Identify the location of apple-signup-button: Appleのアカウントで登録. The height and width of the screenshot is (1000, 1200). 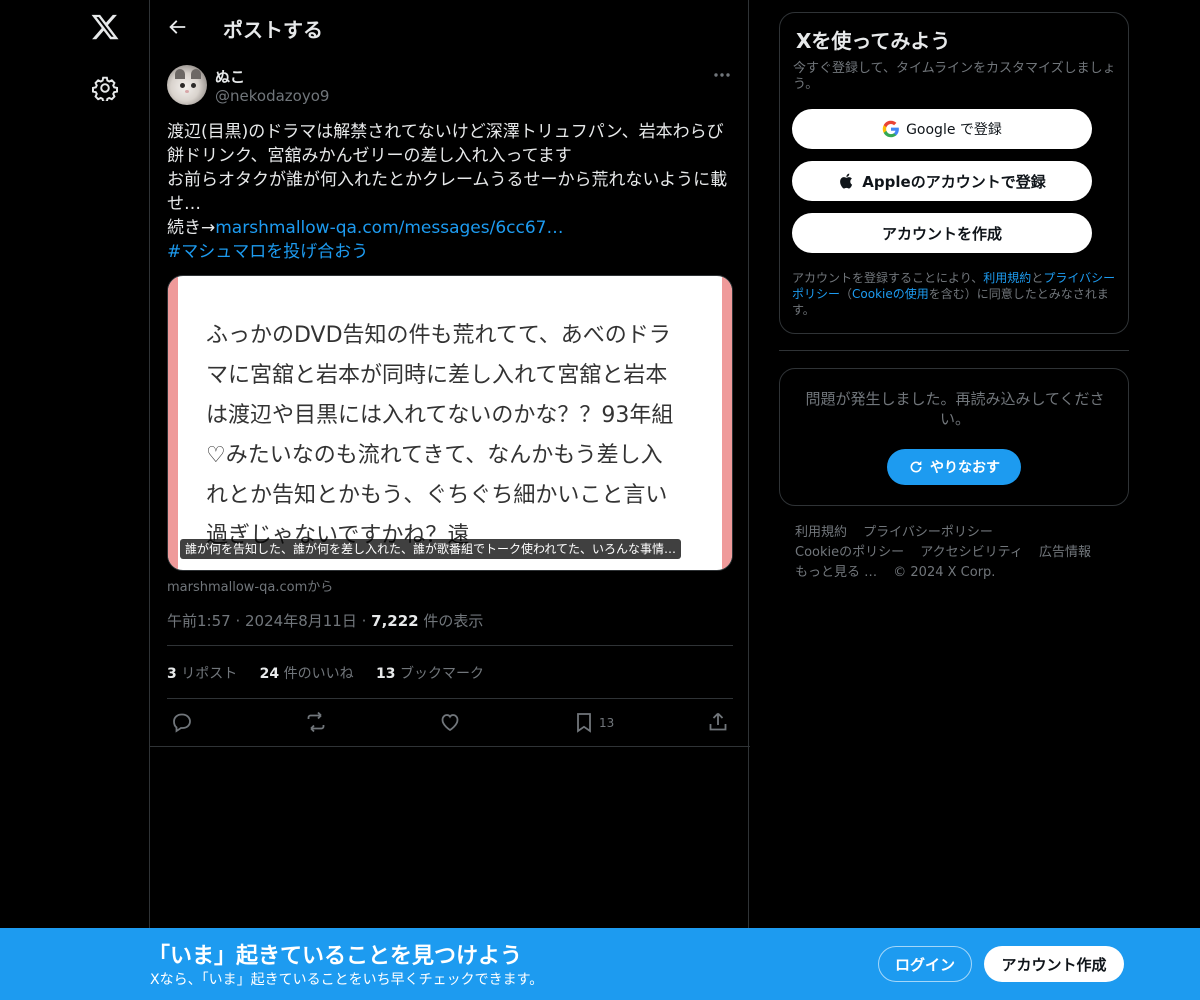
(942, 181).